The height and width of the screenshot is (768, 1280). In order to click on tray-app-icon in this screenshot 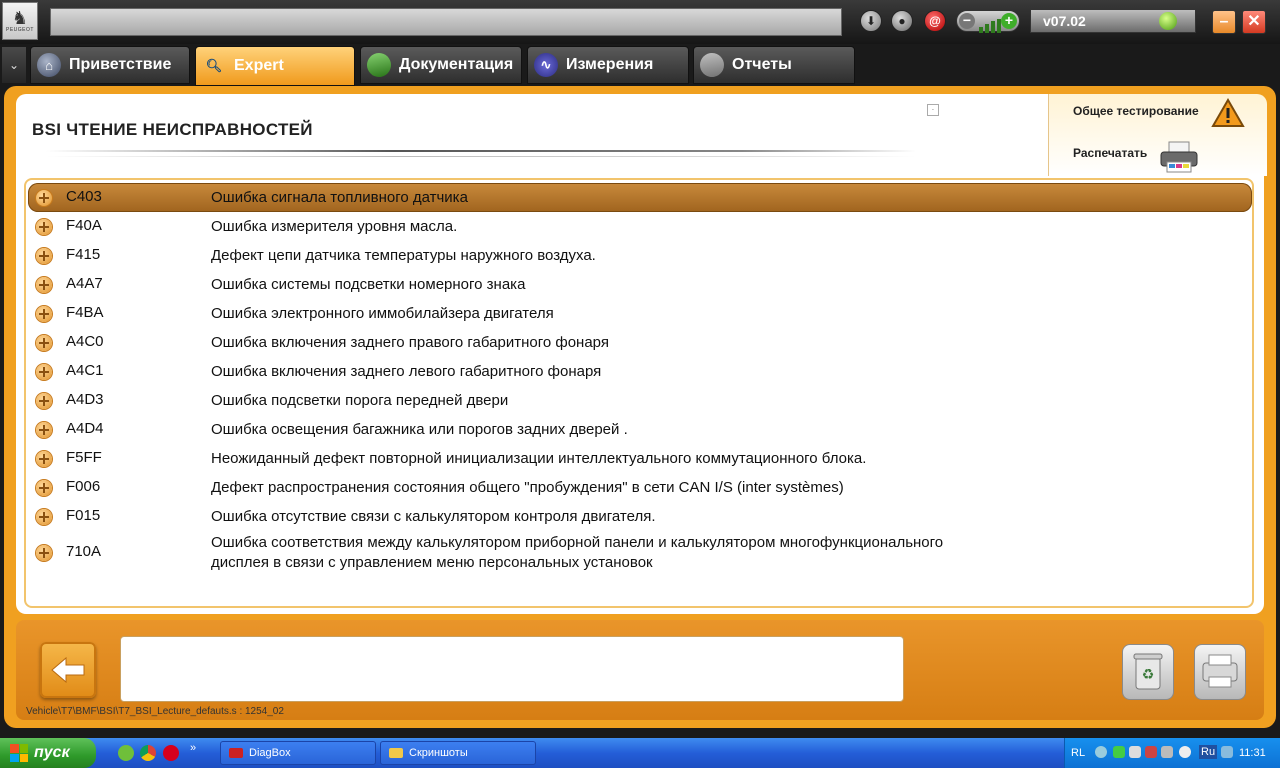, I will do `click(1227, 752)`.